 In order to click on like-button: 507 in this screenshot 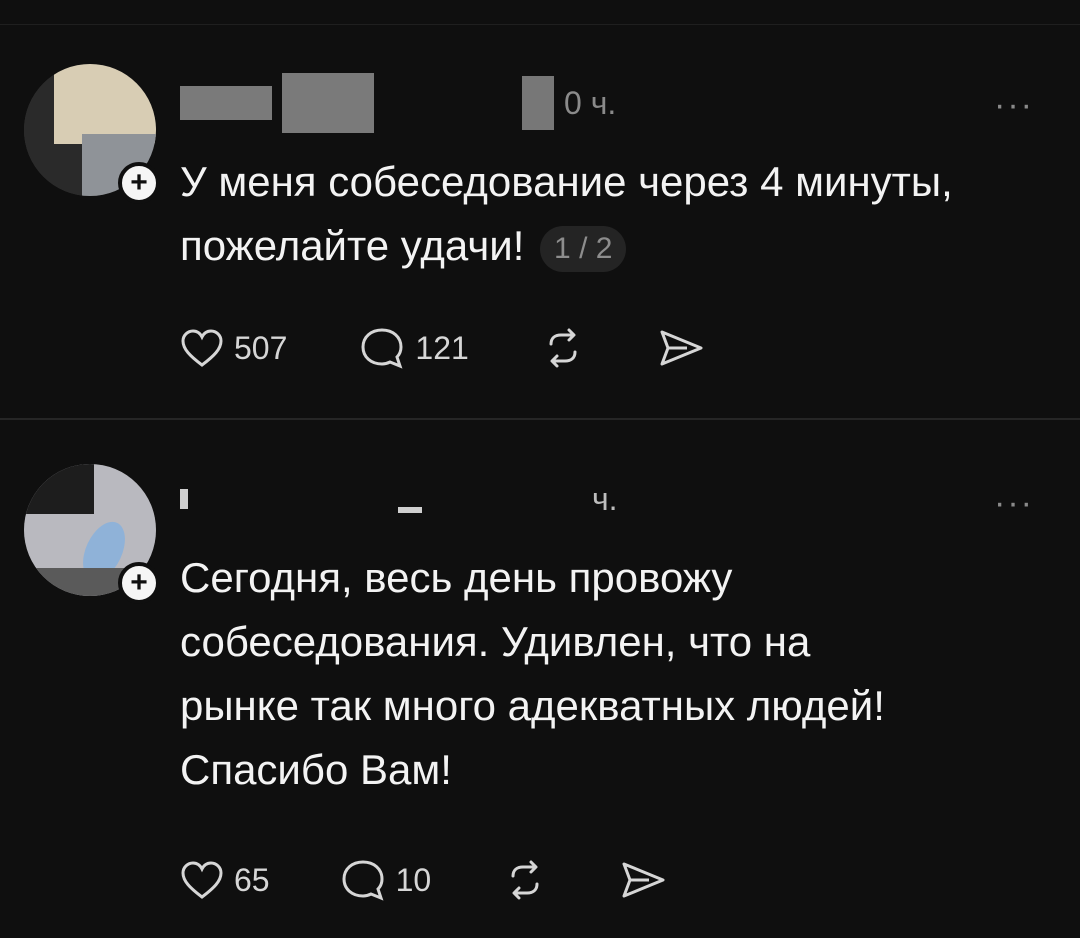, I will do `click(233, 348)`.